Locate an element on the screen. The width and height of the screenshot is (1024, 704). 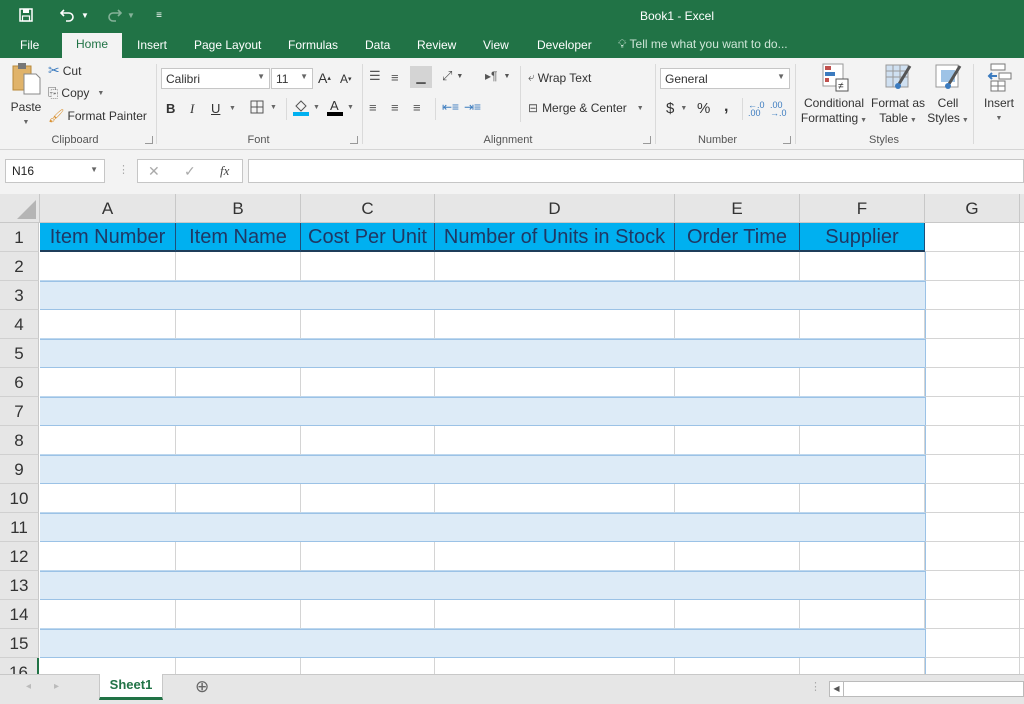
cell-g13 is located at coordinates (972, 585).